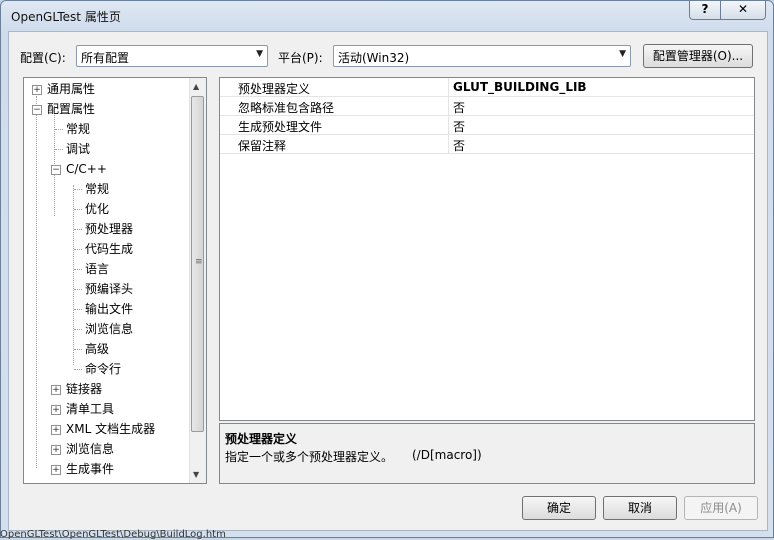 Image resolution: width=774 pixels, height=540 pixels. I want to click on scroll-down-icon: ▼, so click(196, 474).